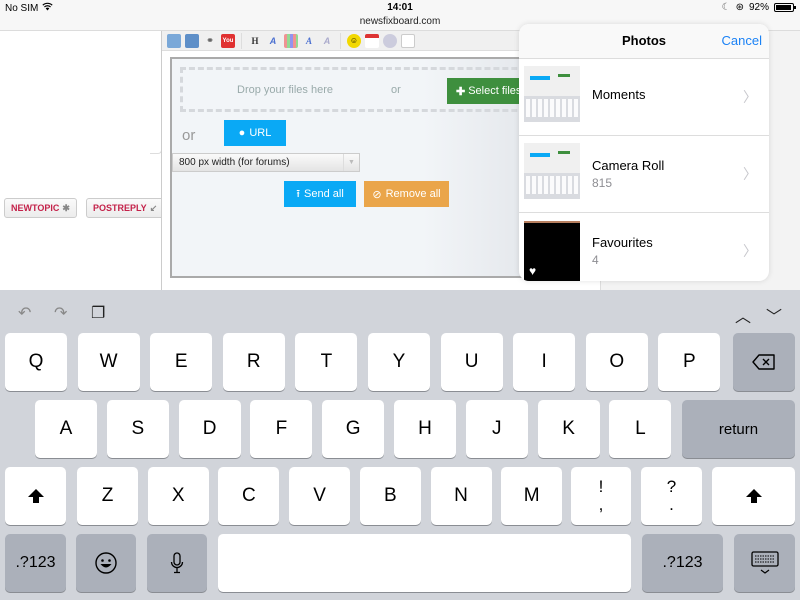 This screenshot has width=800, height=600. Describe the element at coordinates (616, 362) in the screenshot. I see `key-o: O` at that location.